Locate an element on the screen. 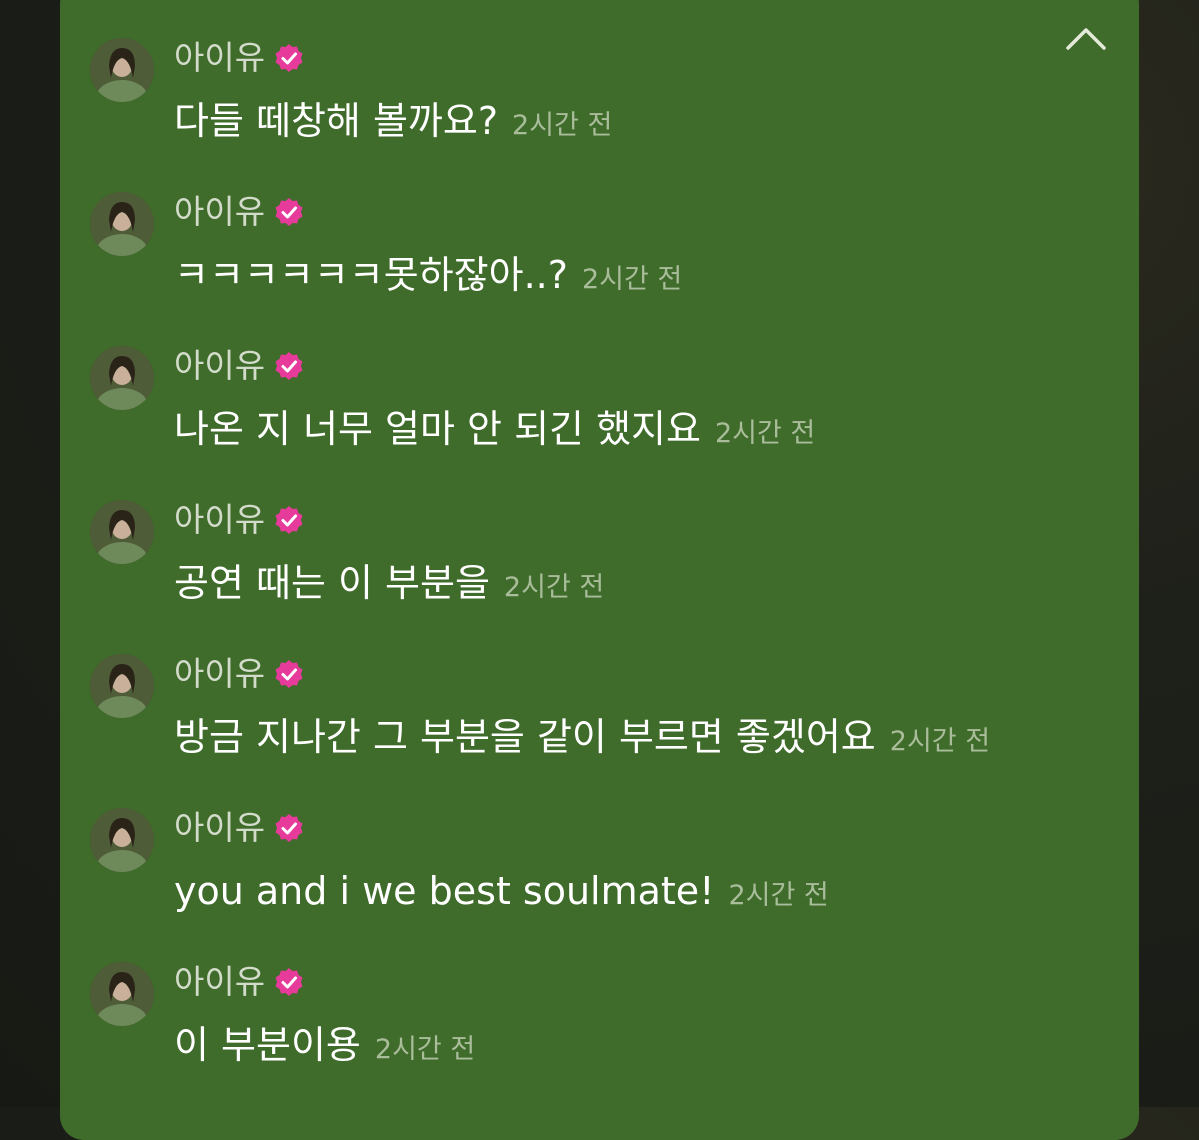  message-item: 아이유 you and i we best soulmate! 2시간 전 is located at coordinates (590, 873).